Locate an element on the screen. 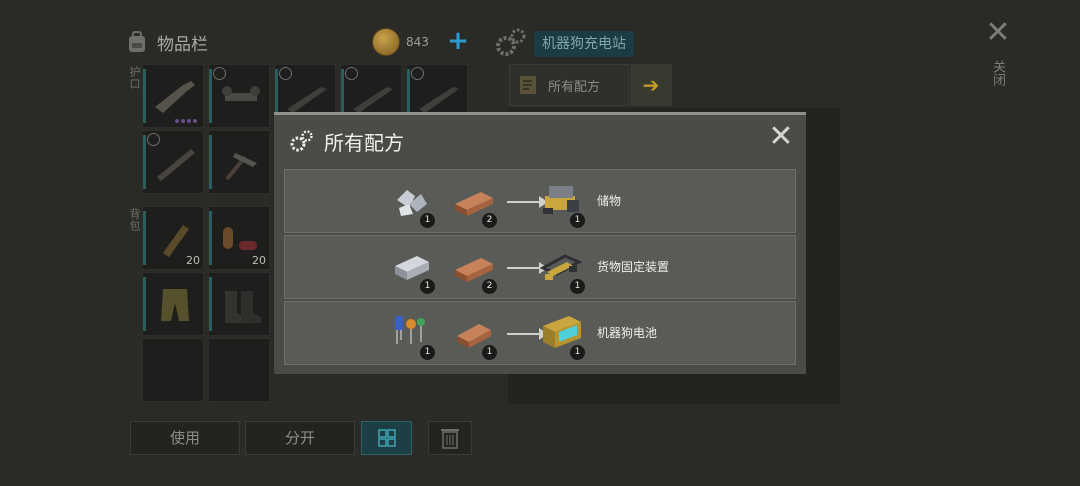 The image size is (1080, 486). dialog-title: 所有配方 is located at coordinates (347, 141).